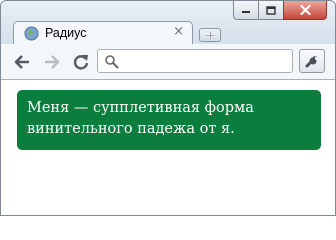 The width and height of the screenshot is (336, 240). What do you see at coordinates (22, 62) in the screenshot?
I see `back-arrow-icon` at bounding box center [22, 62].